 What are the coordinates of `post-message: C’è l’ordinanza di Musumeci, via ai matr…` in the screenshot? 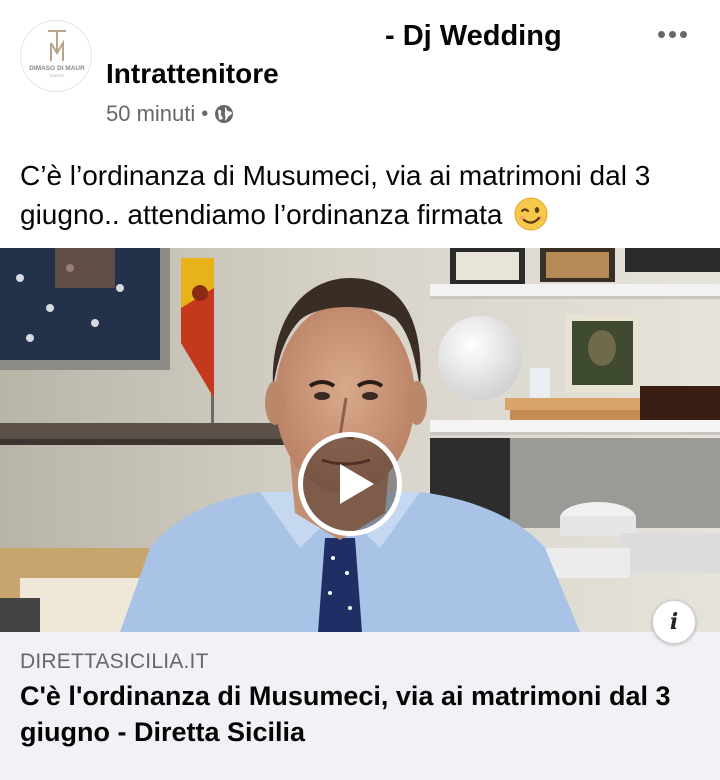 It's located at (365, 195).